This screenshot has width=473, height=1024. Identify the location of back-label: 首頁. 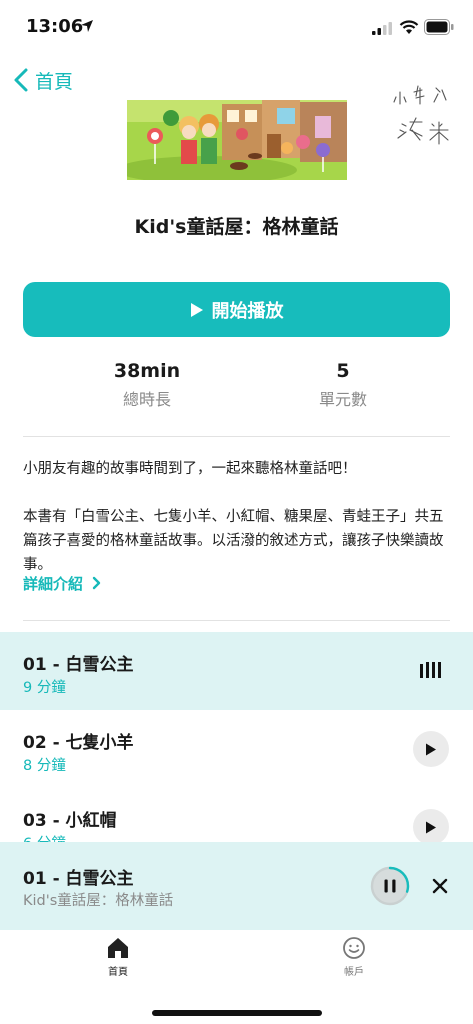
(54, 81).